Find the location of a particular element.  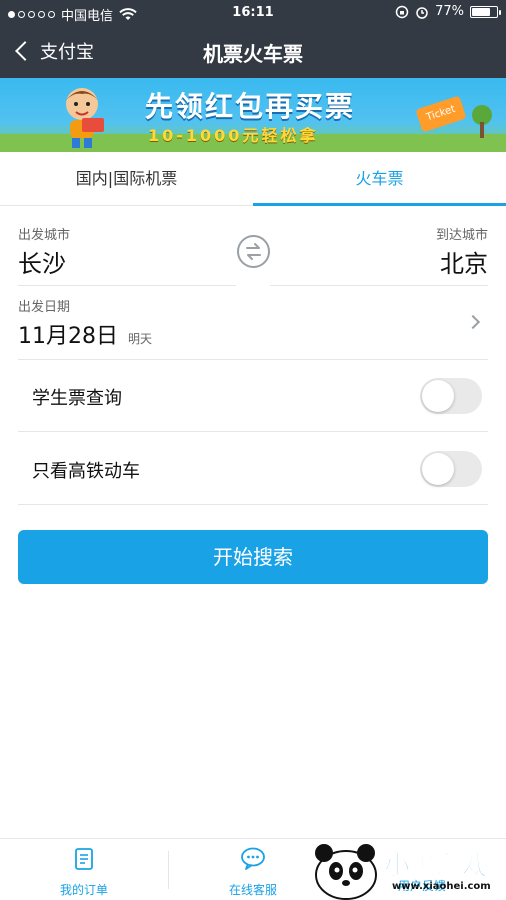

swap-cities-button is located at coordinates (253, 251).